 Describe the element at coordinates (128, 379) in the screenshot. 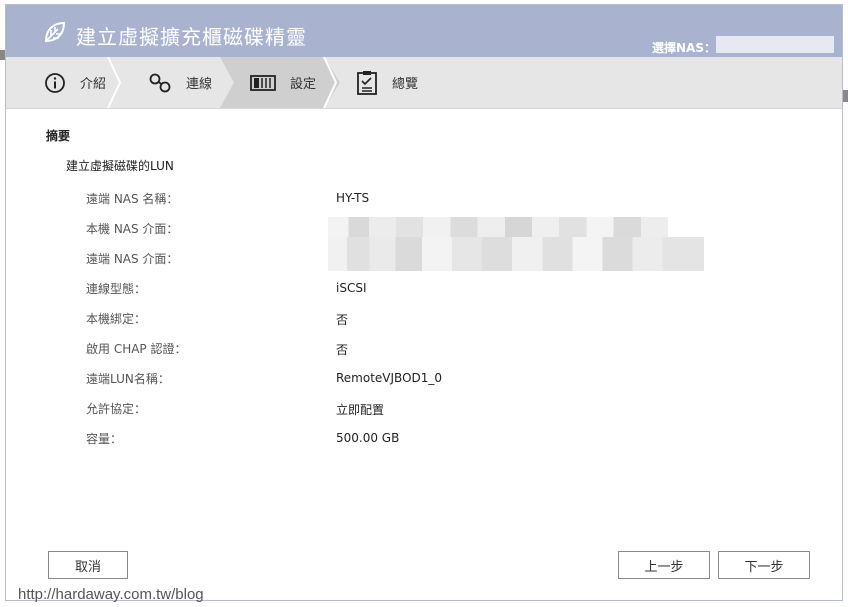

I see `remote-lun-name-label: 遠端LUN名稱：` at that location.